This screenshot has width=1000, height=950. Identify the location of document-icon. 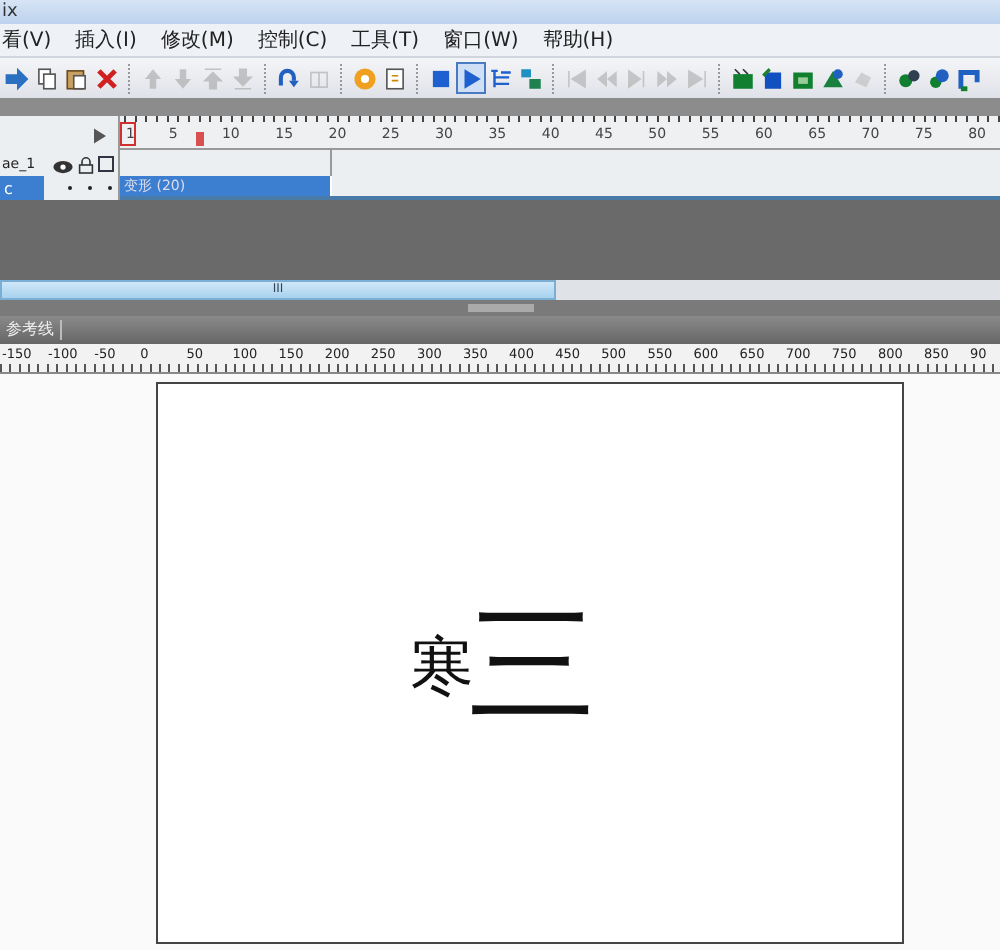
(395, 78).